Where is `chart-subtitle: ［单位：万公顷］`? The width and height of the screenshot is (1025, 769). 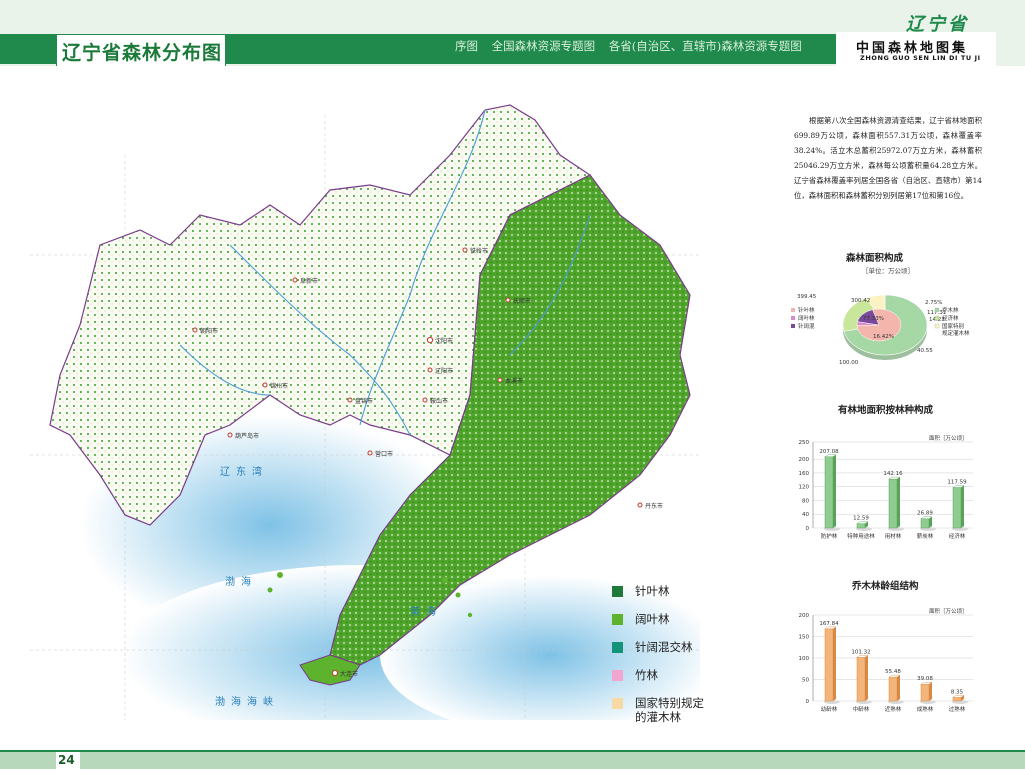
chart-subtitle: ［单位：万公顷］ is located at coordinates (888, 271).